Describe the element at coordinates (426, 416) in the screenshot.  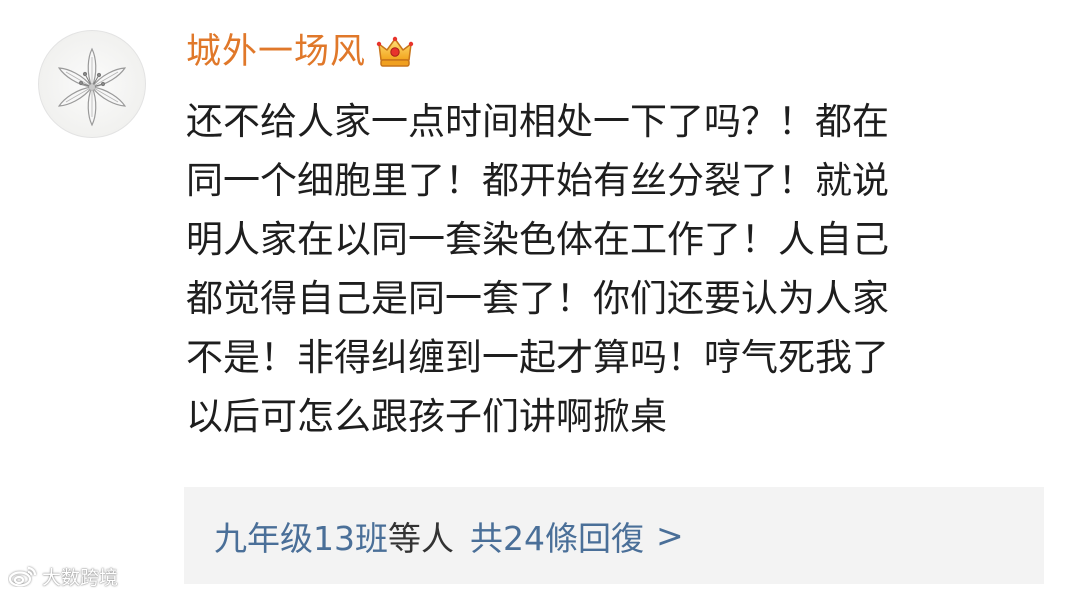
I see `comment-line: 以后可怎么跟孩子们讲啊掀桌` at that location.